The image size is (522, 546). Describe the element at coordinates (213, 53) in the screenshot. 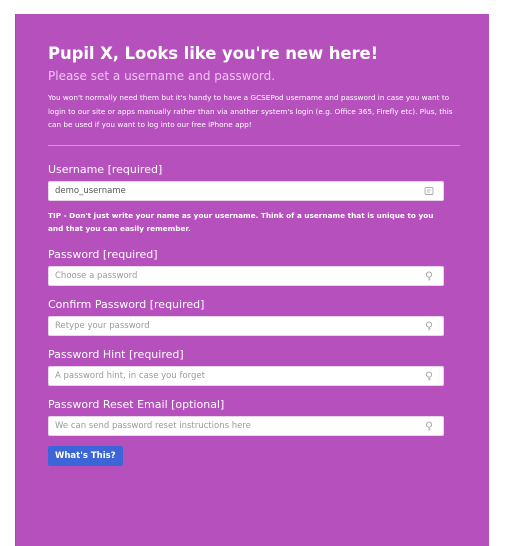

I see `page-title: Pupil X, Looks like you're new here!` at that location.